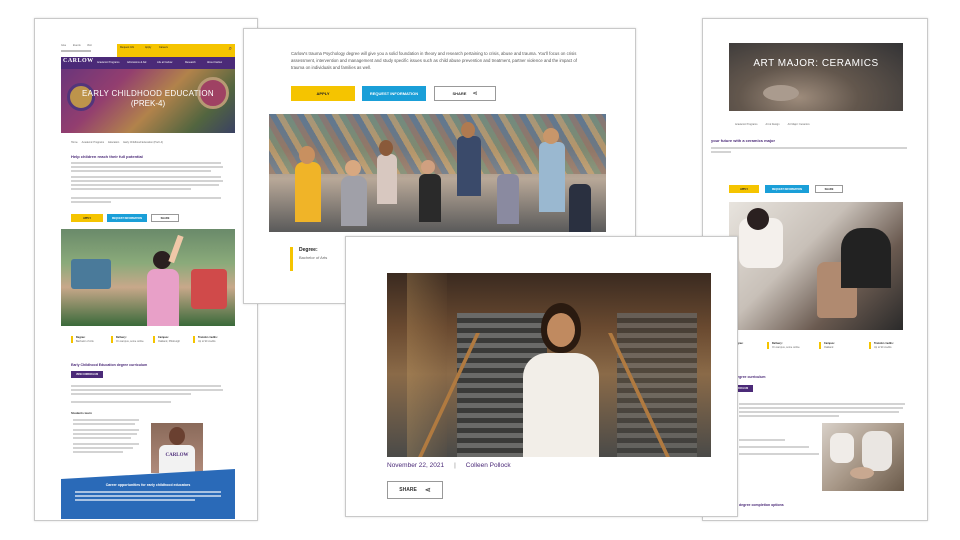 The width and height of the screenshot is (960, 540). I want to click on ceramics-share-button: SHARE, so click(829, 189).